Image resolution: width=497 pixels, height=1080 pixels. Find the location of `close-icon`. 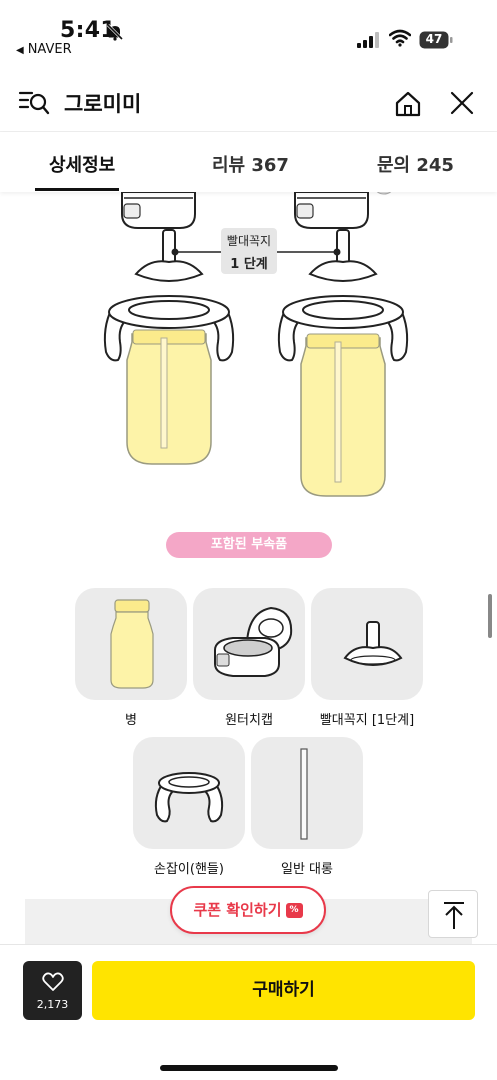

close-icon is located at coordinates (462, 103).